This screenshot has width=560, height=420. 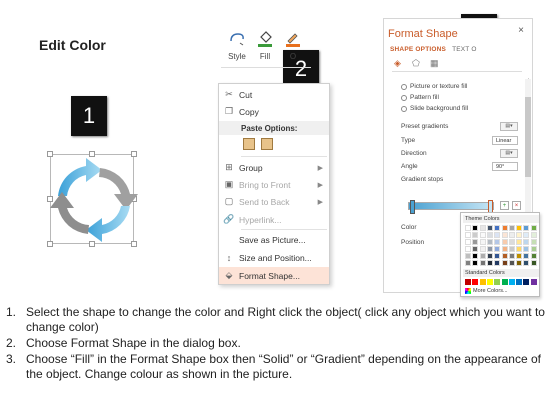 I want to click on remove-stop-icon: ×, so click(x=516, y=205).